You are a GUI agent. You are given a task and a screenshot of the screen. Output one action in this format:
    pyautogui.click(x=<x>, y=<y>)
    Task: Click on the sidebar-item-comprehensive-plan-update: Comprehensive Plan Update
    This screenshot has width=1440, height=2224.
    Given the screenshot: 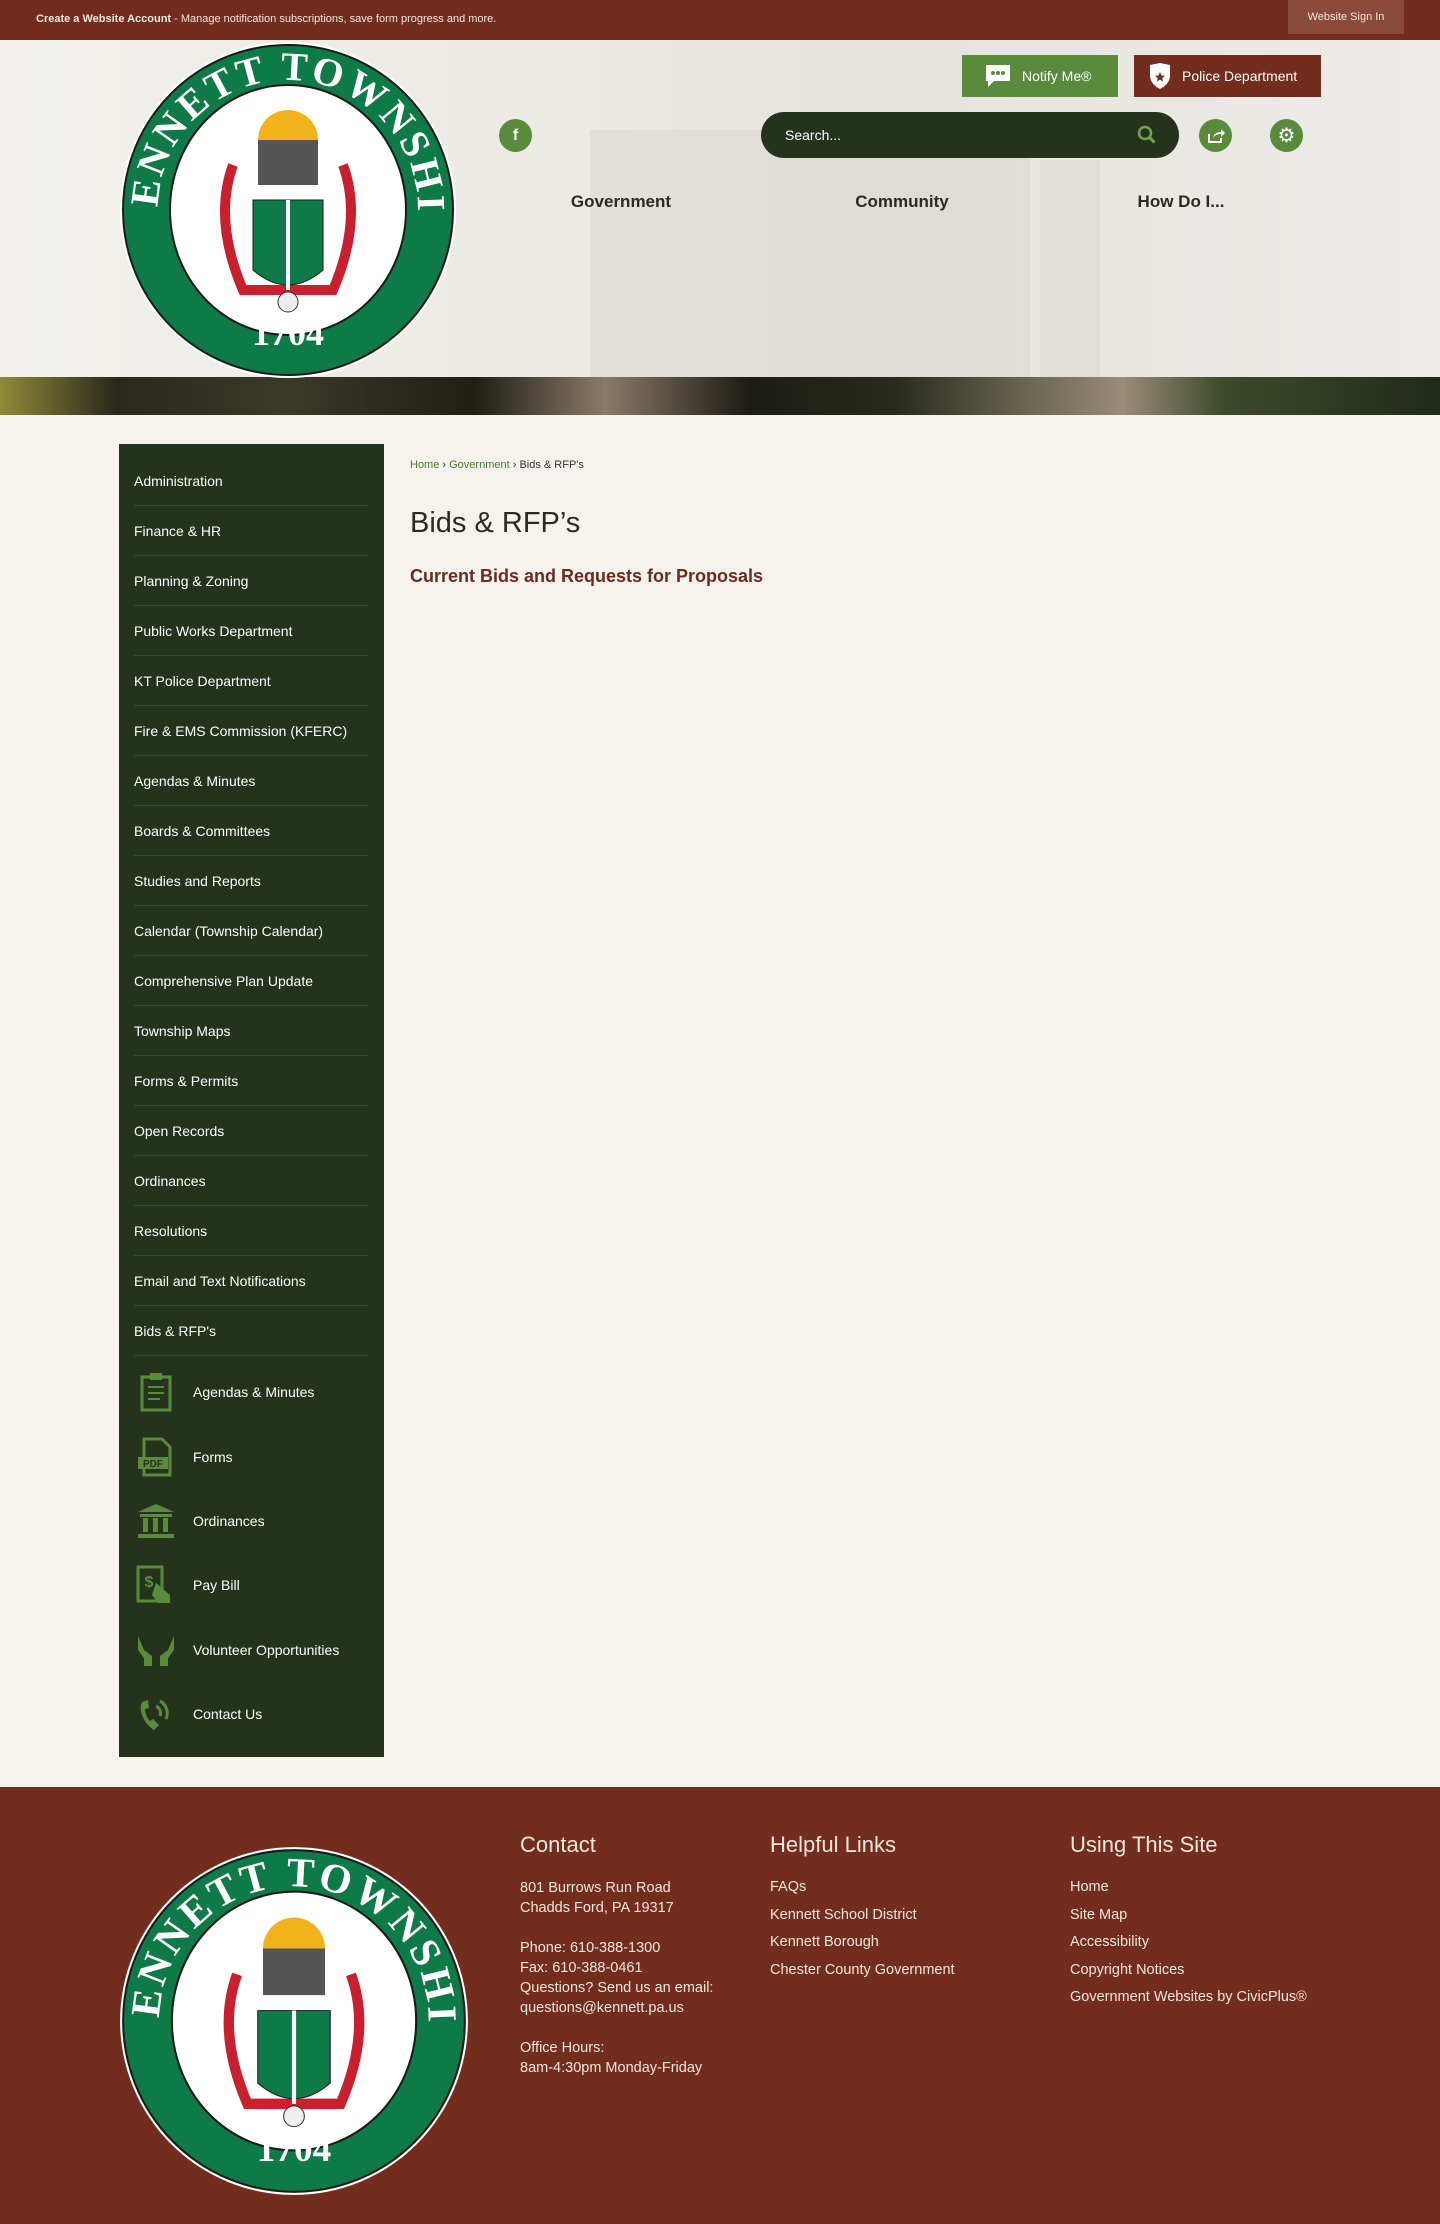 What is the action you would take?
    pyautogui.click(x=251, y=981)
    